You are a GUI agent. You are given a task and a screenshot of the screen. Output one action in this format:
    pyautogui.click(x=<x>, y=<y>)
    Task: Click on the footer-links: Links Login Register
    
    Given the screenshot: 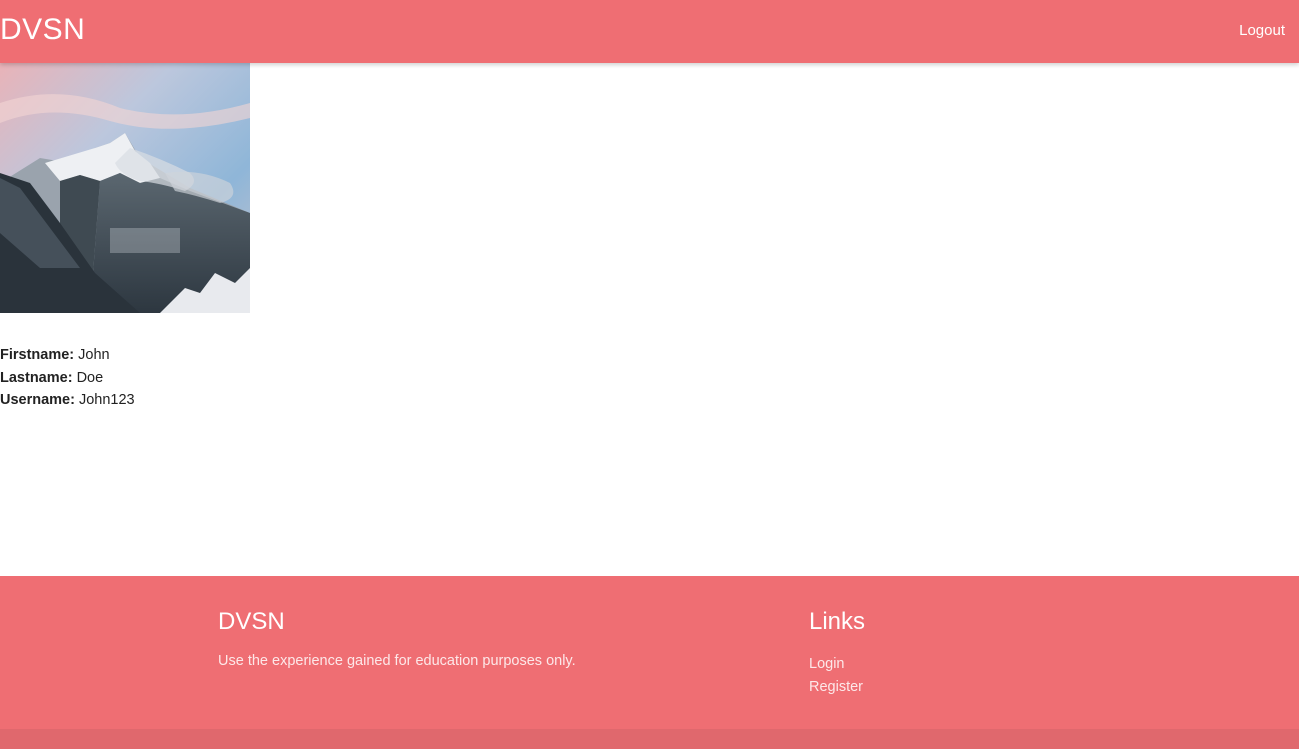 What is the action you would take?
    pyautogui.click(x=837, y=653)
    